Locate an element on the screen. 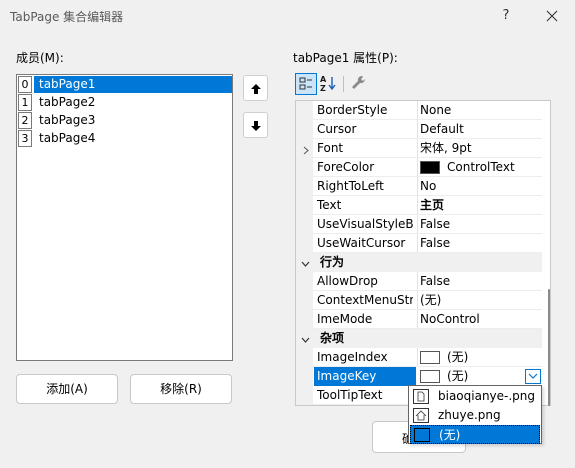 The image size is (575, 468). property-value: None is located at coordinates (481, 110).